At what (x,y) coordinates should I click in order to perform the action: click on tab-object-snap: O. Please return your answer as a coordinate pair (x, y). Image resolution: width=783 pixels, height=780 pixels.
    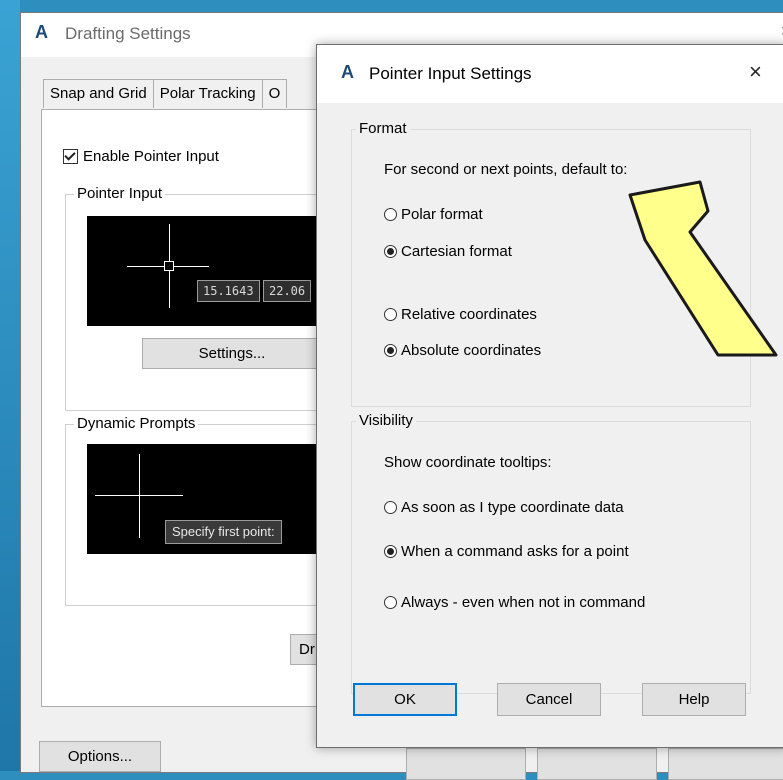
    Looking at the image, I should click on (274, 93).